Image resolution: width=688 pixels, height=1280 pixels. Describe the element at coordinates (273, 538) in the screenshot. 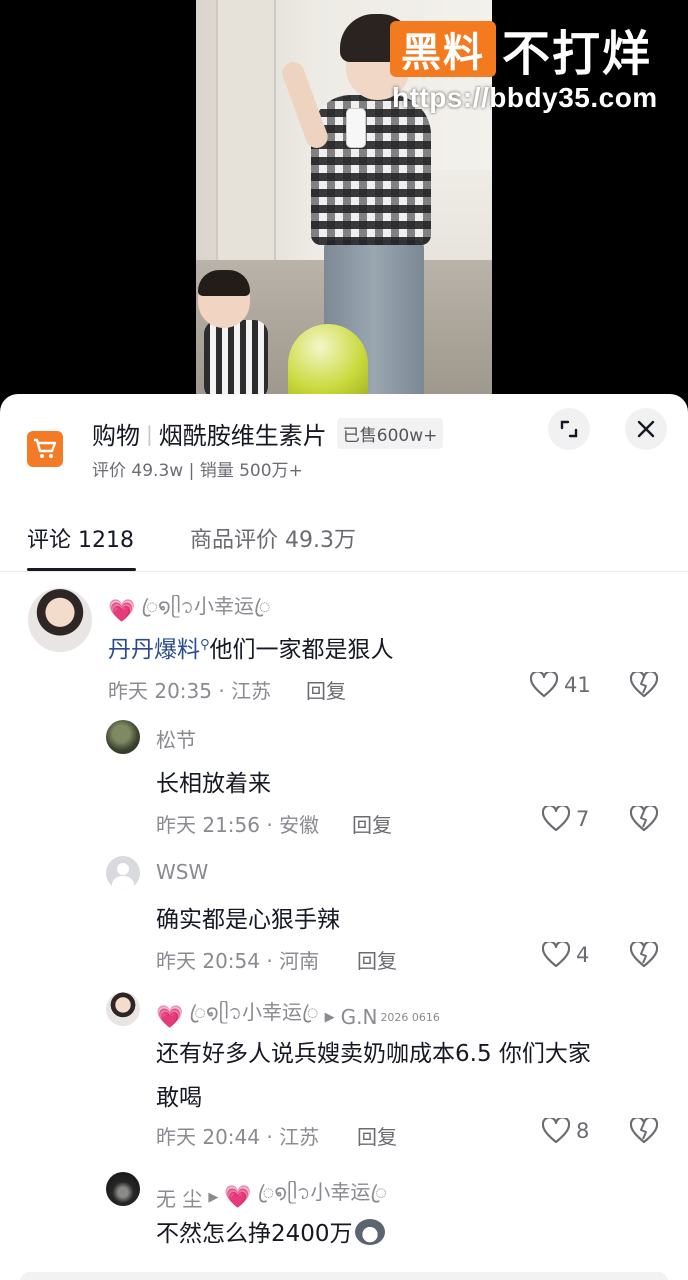

I see `tab-product-reviews: 商品评价 49.3万` at that location.